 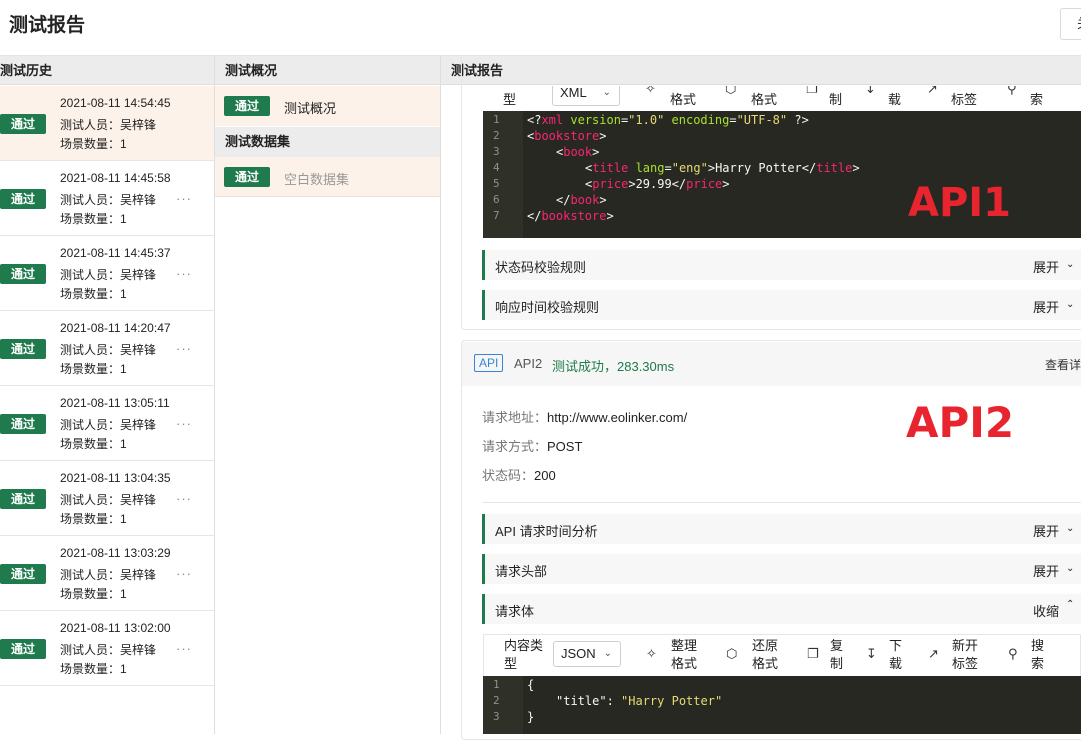 What do you see at coordinates (836, 646) in the screenshot?
I see `copy-button: 复` at bounding box center [836, 646].